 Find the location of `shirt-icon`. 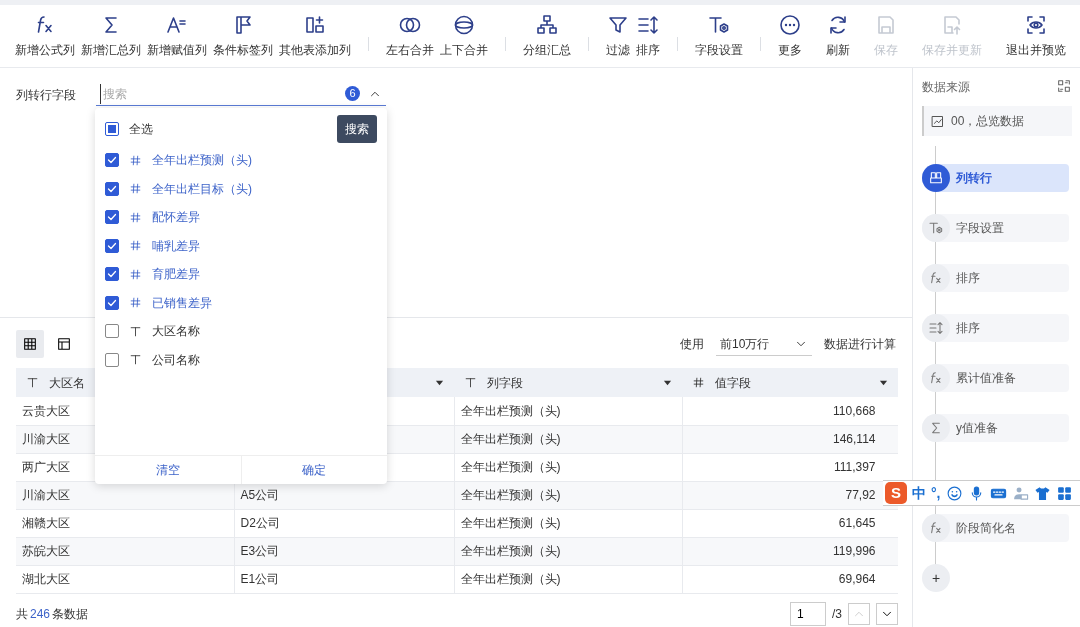

shirt-icon is located at coordinates (1042, 493).